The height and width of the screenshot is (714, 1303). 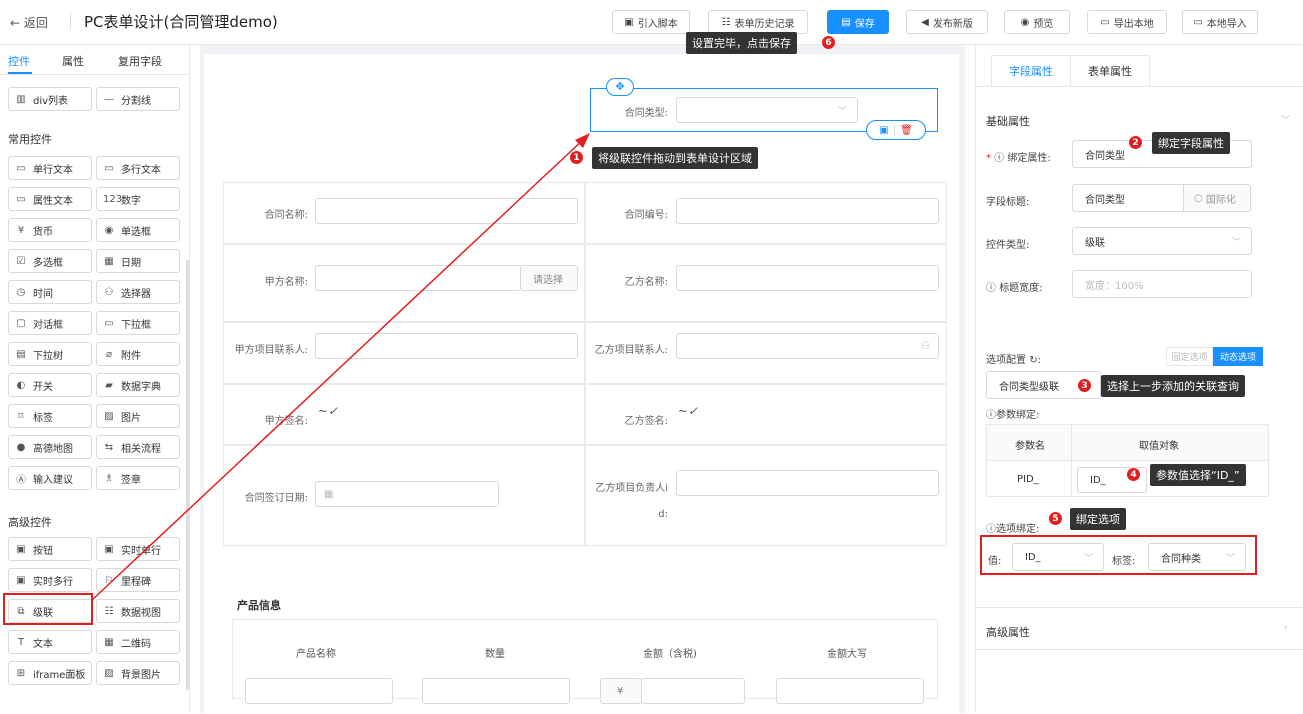 I want to click on save-icon: ▤, so click(x=846, y=22).